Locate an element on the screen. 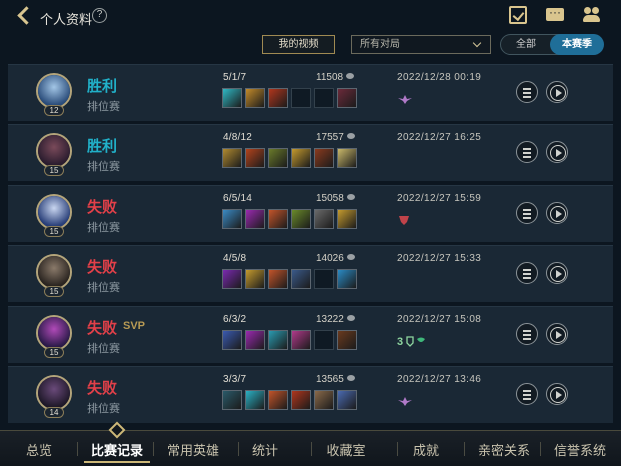 The image size is (621, 466). season-segment: 全部 本赛季 is located at coordinates (552, 44).